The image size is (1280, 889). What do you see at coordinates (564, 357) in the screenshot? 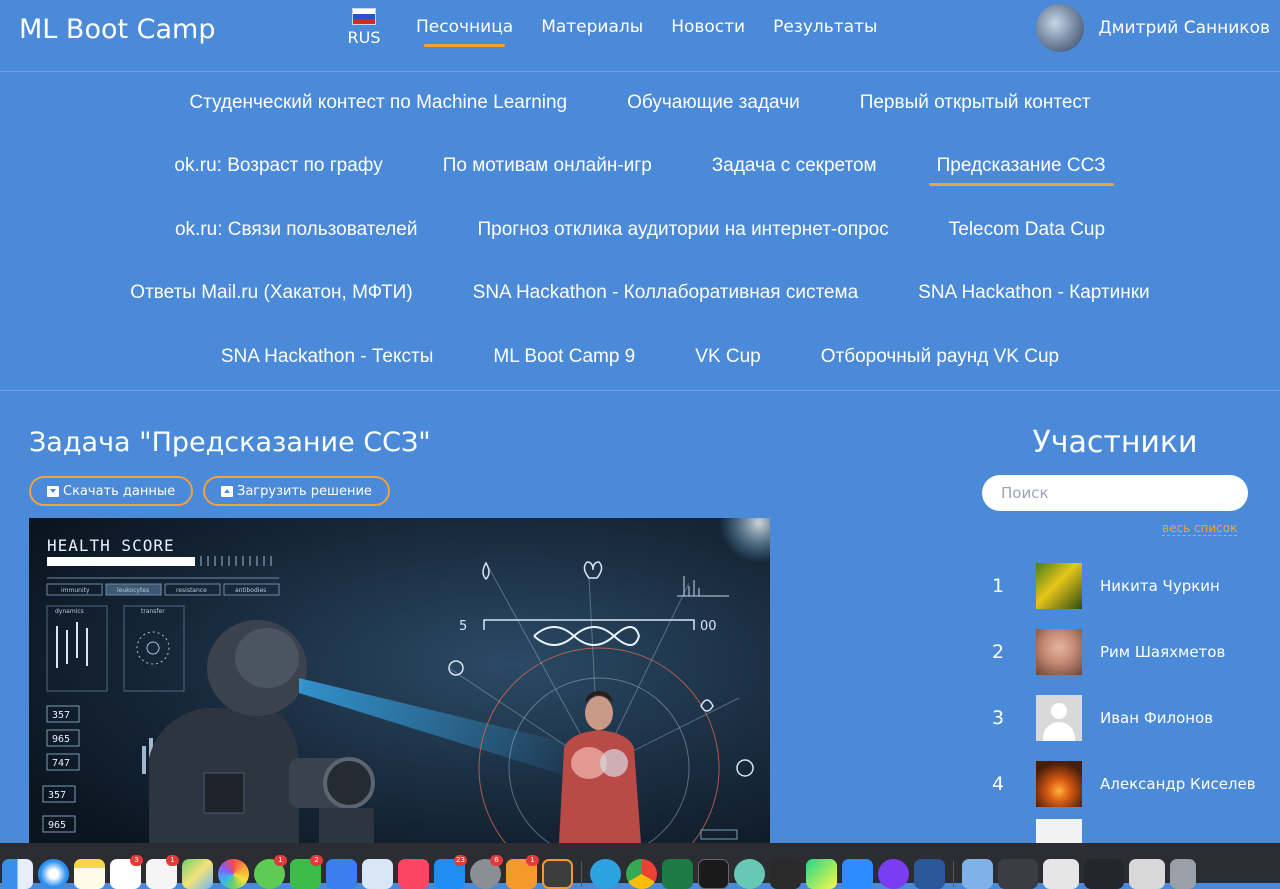
I see `contest-link: ML Boot Camp 9` at bounding box center [564, 357].